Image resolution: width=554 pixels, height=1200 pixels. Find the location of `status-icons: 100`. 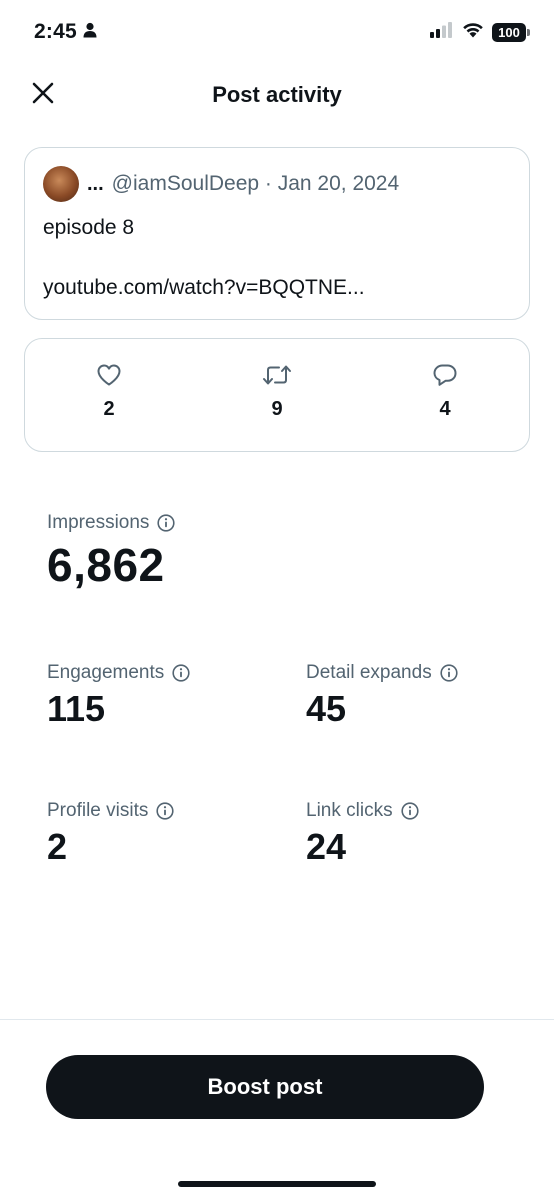

status-icons: 100 is located at coordinates (480, 32).